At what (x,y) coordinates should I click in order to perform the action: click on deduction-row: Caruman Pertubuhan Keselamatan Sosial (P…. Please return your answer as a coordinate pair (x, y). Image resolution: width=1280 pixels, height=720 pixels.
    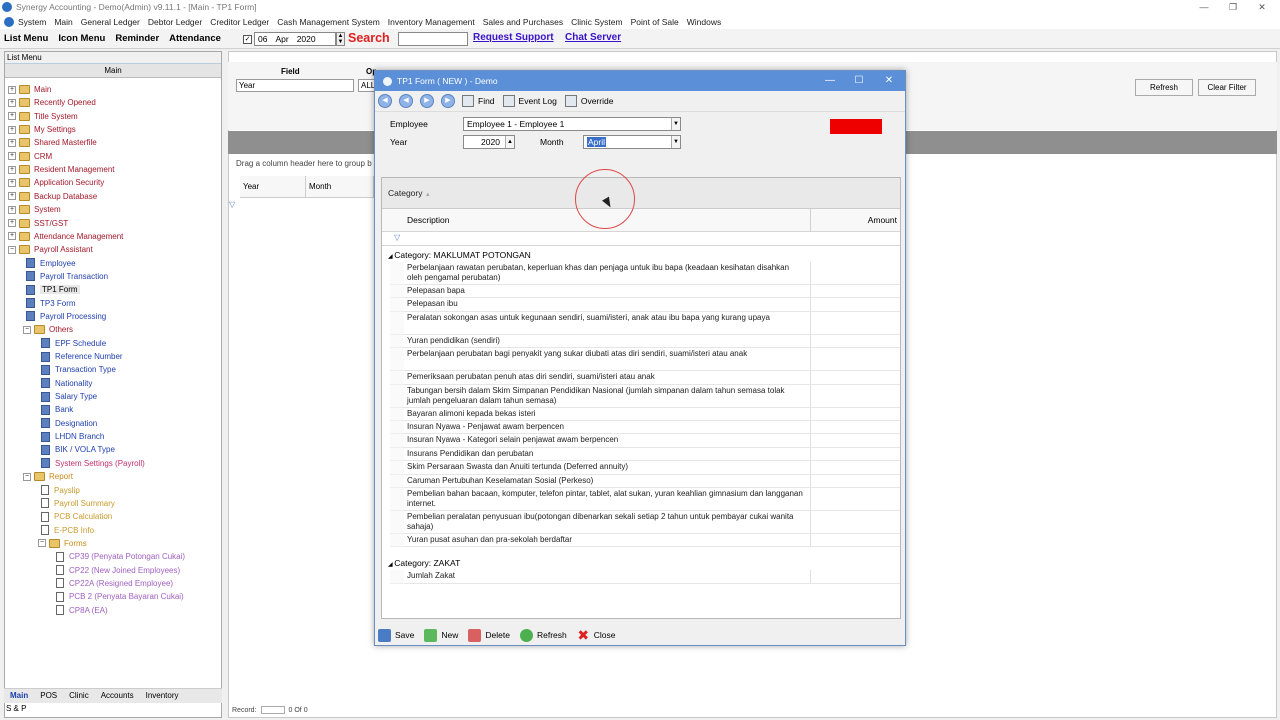
    Looking at the image, I should click on (652, 481).